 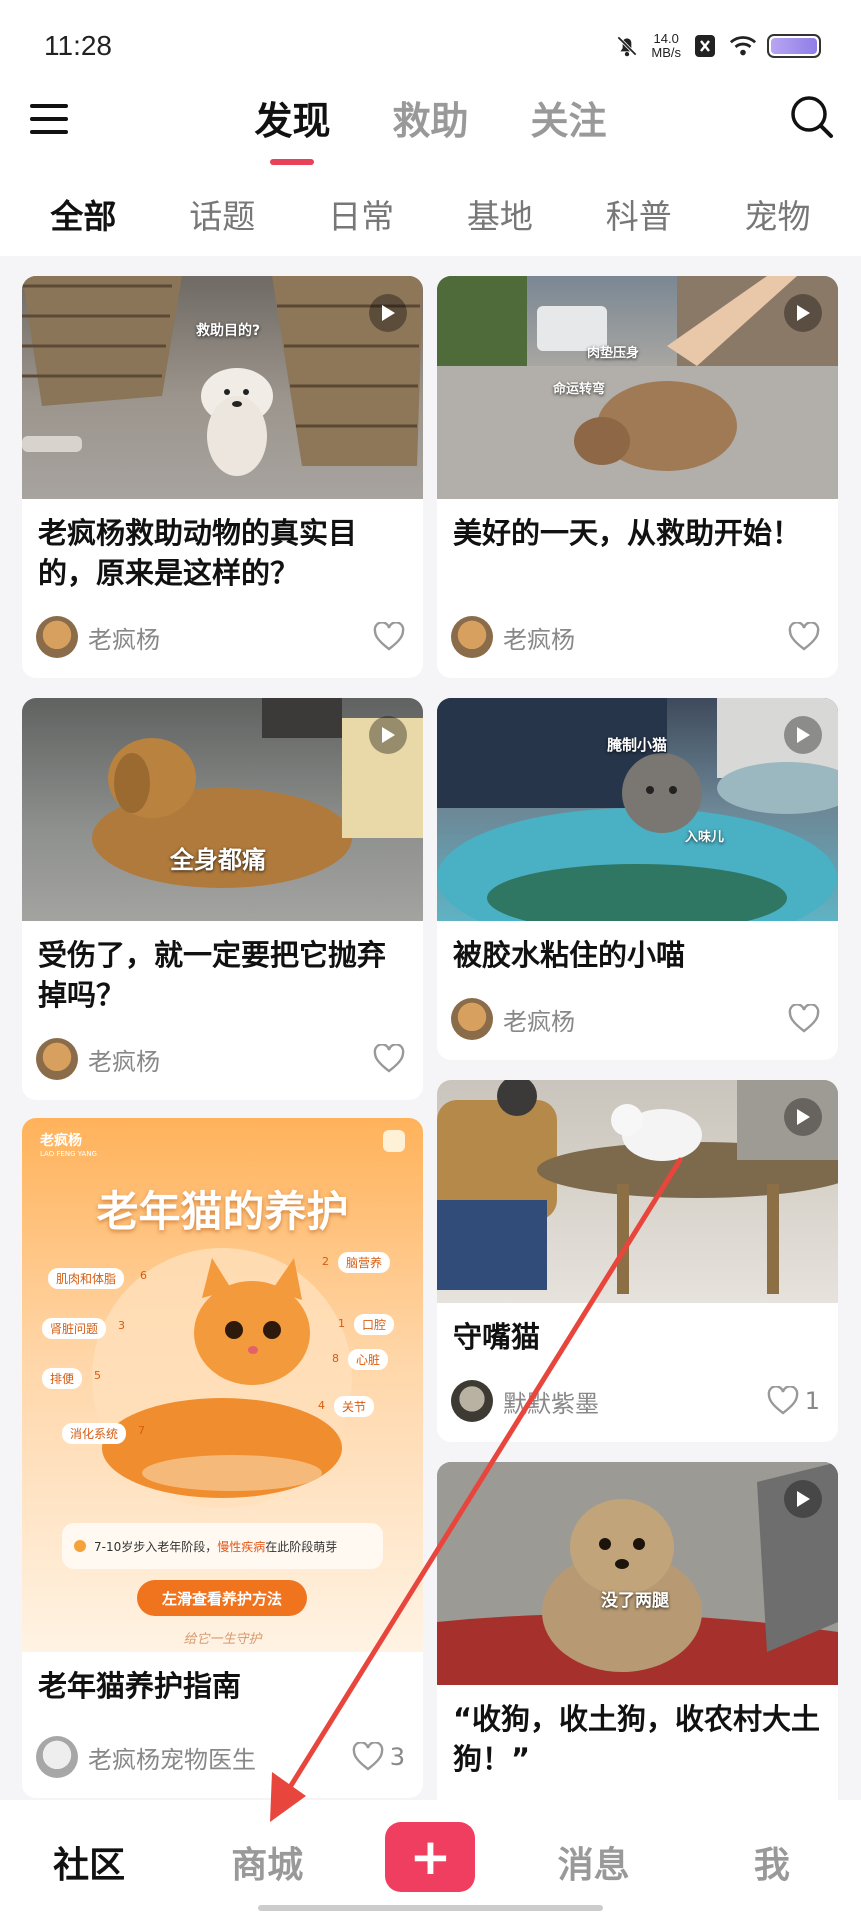 I want to click on bottom-nav: 社区 商城 + 消息 我, so click(x=430, y=1860).